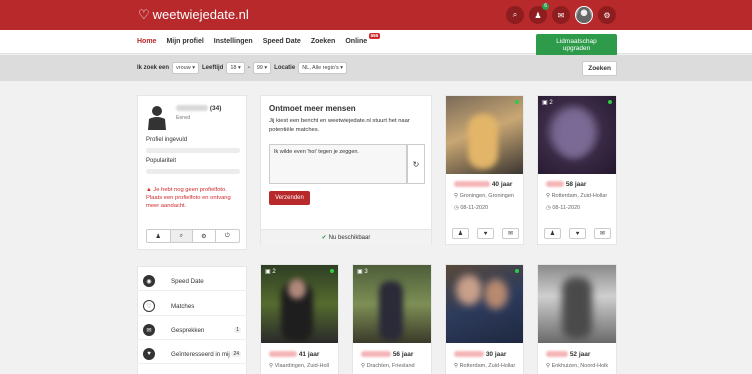  What do you see at coordinates (212, 68) in the screenshot?
I see `leeftijd-label: Leeftijd` at bounding box center [212, 68].